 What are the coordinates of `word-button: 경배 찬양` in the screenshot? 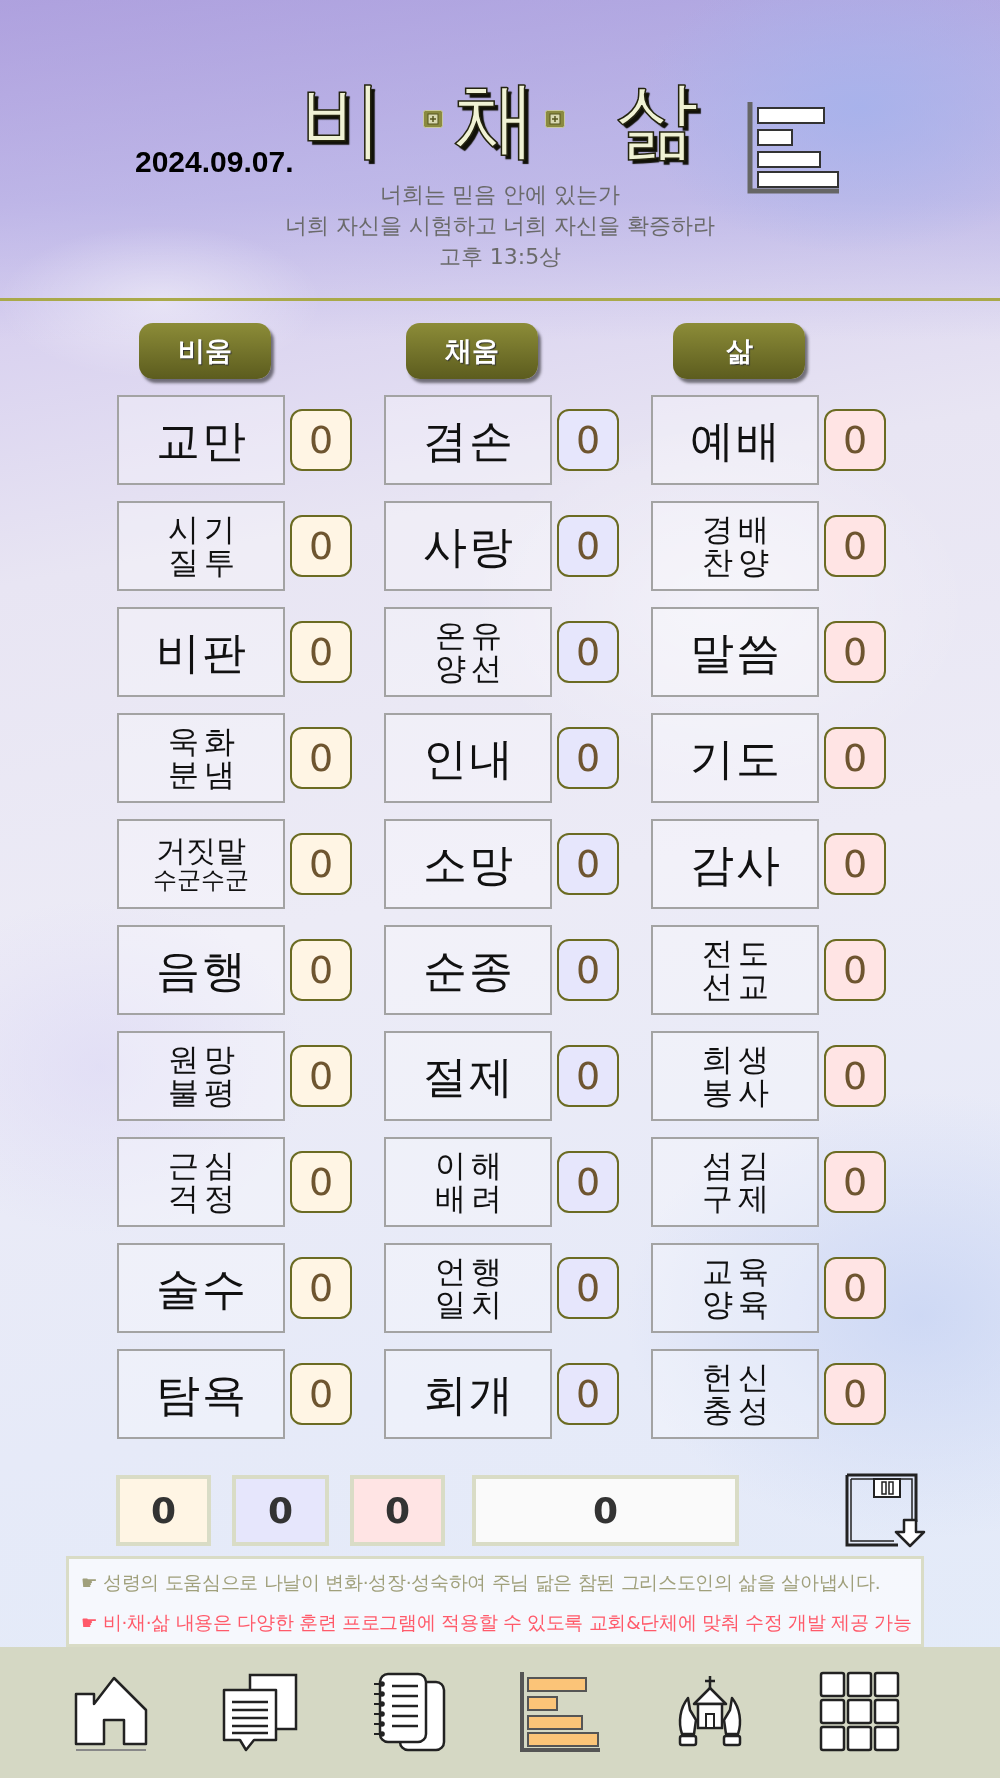 It's located at (735, 546).